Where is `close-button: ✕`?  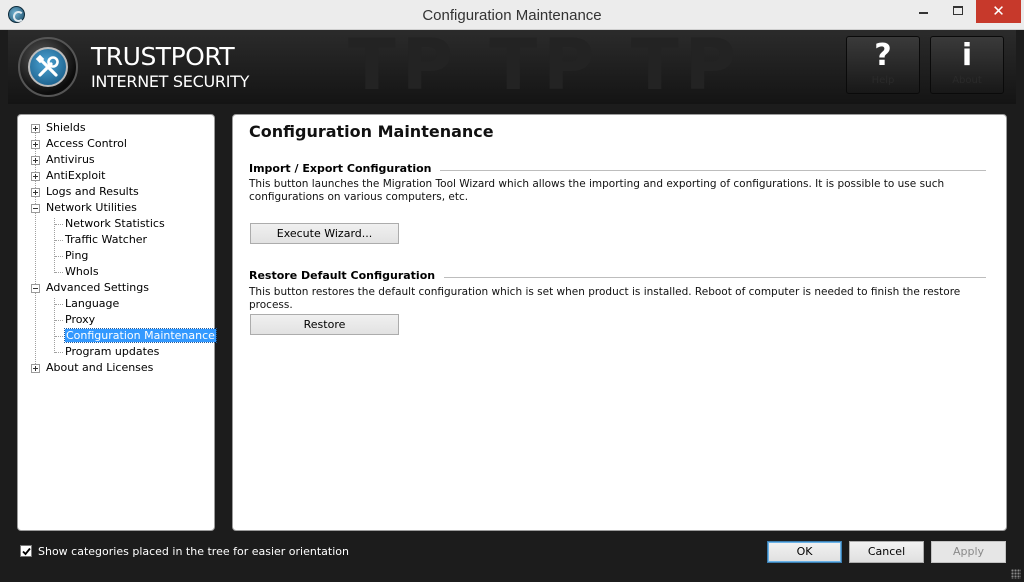
close-button: ✕ is located at coordinates (998, 11).